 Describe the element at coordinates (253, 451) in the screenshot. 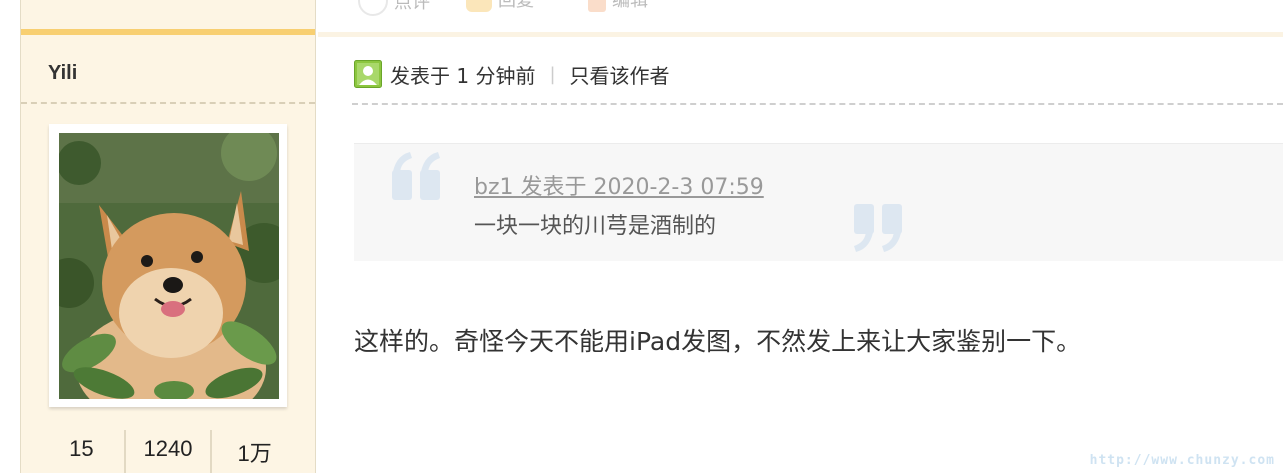

I see `stat-credits: 1万` at that location.